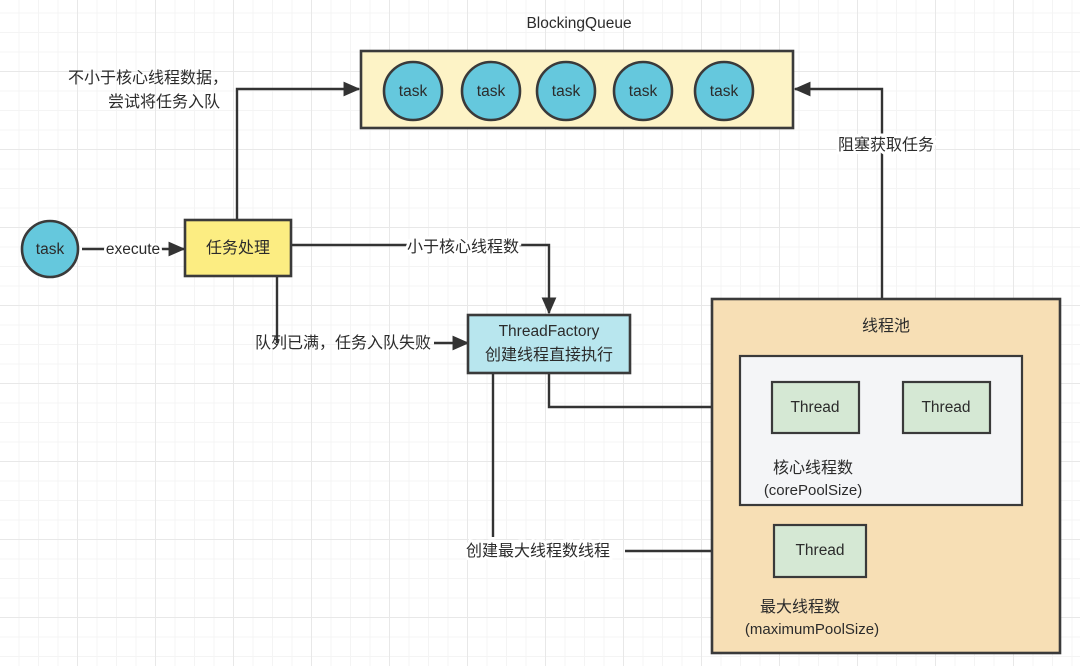 The width and height of the screenshot is (1080, 666). Describe the element at coordinates (549, 344) in the screenshot. I see `thread-factory-node: ThreadFactory 创建线程直接执行` at that location.